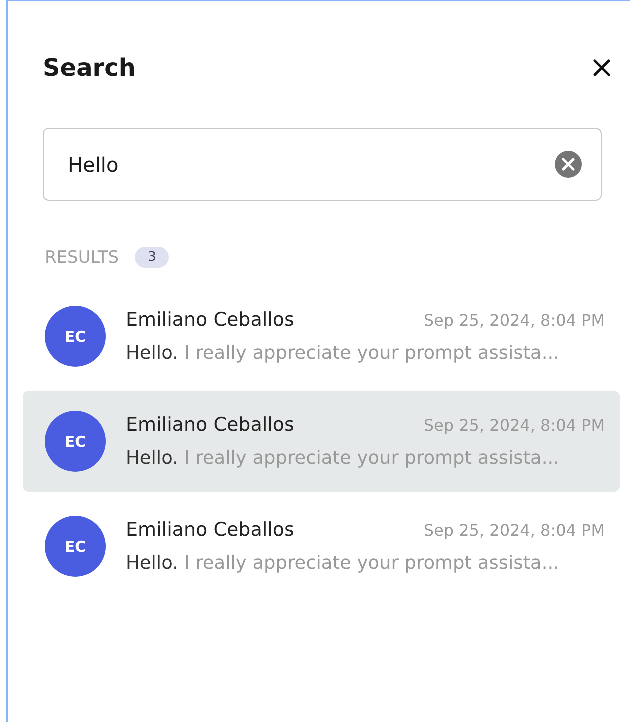  What do you see at coordinates (322, 164) in the screenshot?
I see `search-field: Hello` at bounding box center [322, 164].